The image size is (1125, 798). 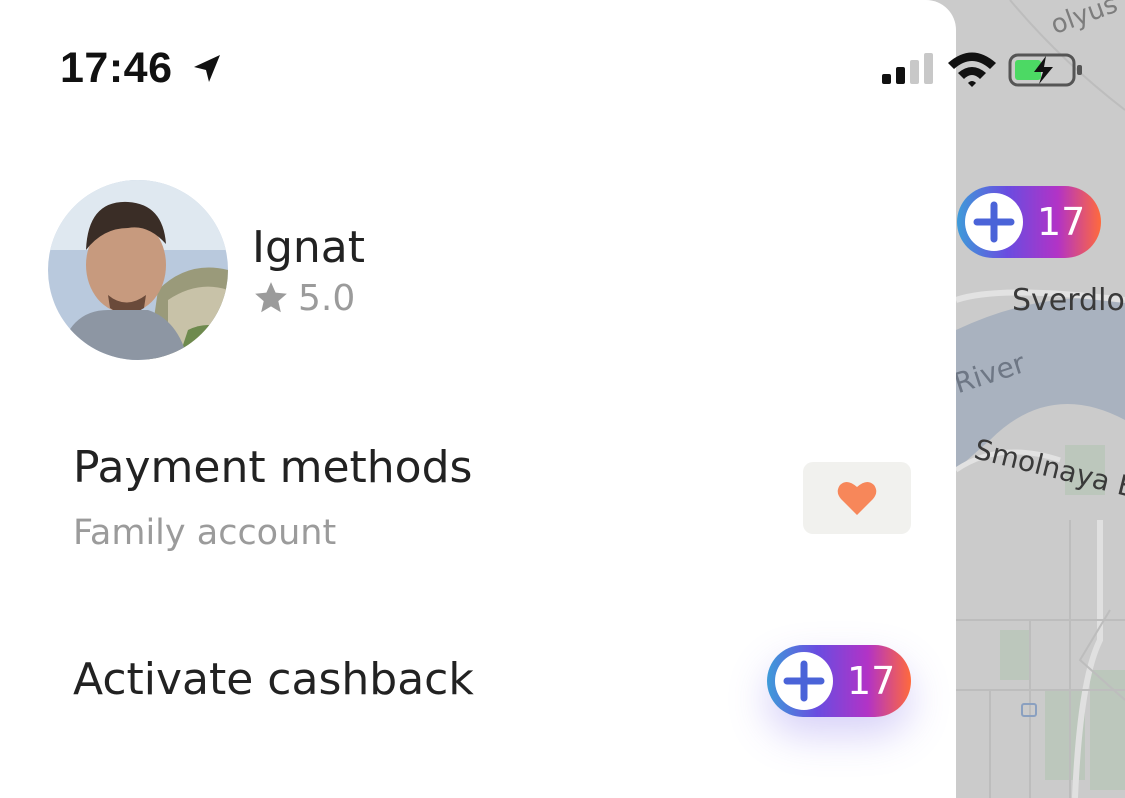 I want to click on cellular-signal-icon, so click(x=907, y=68).